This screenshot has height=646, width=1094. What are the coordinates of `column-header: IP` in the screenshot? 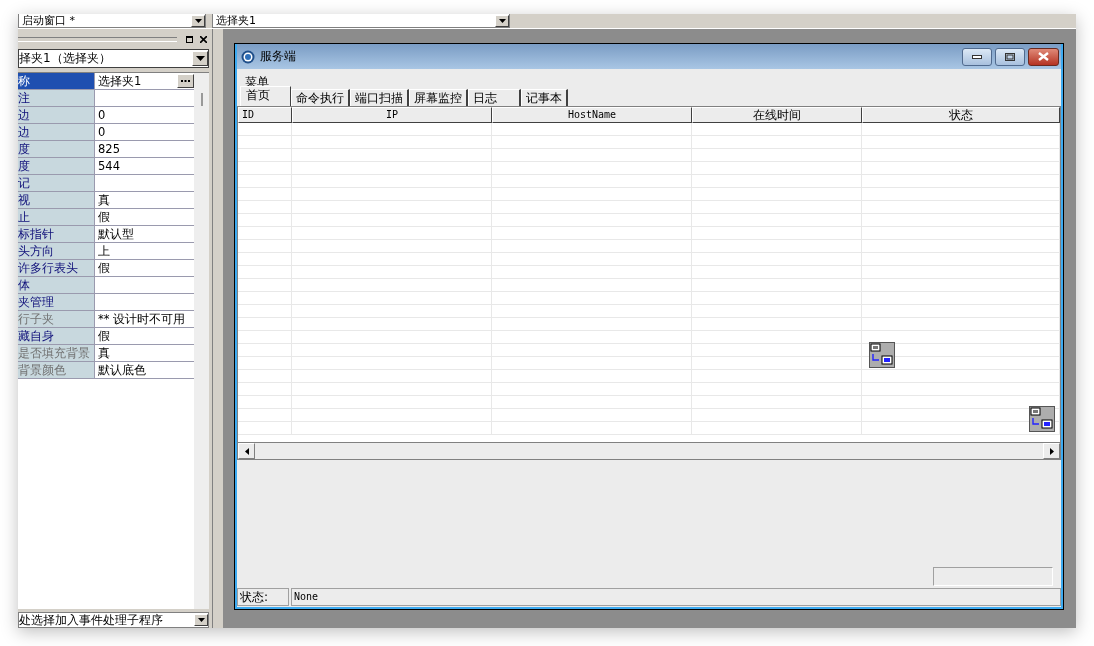 It's located at (392, 115).